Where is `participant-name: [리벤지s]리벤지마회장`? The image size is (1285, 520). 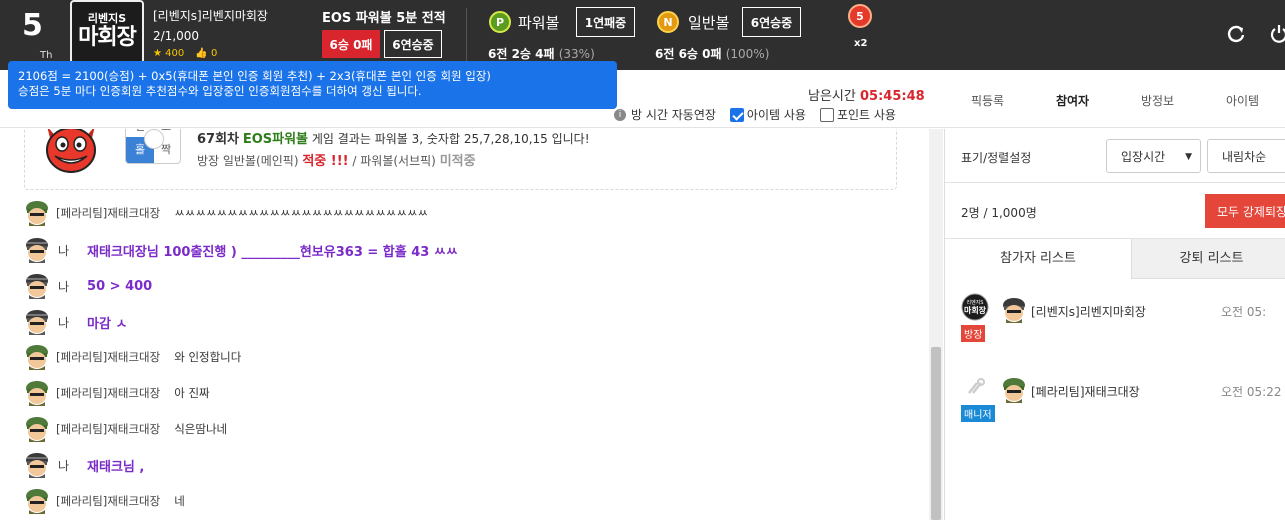
participant-name: [리벤지s]리벤지마회장 is located at coordinates (1088, 312).